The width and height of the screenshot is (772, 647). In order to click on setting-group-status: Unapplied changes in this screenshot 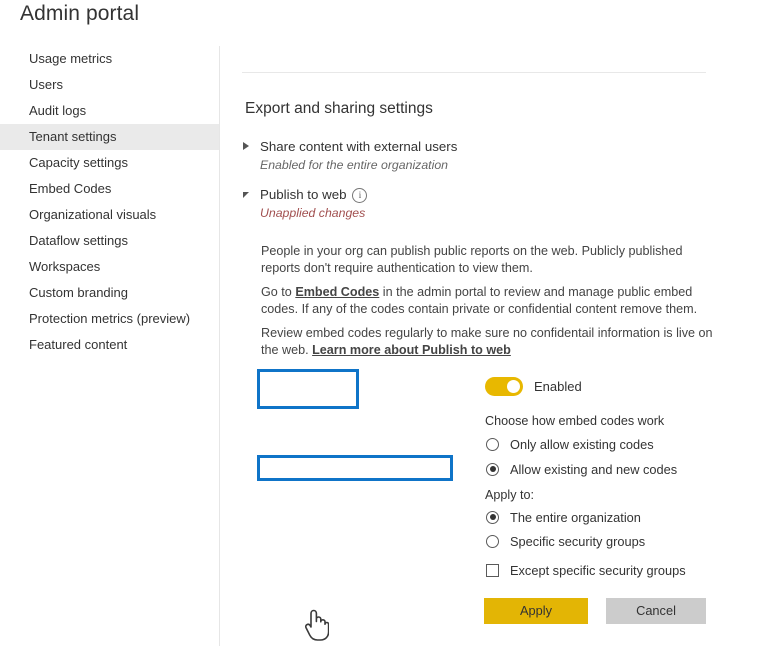, I will do `click(313, 213)`.